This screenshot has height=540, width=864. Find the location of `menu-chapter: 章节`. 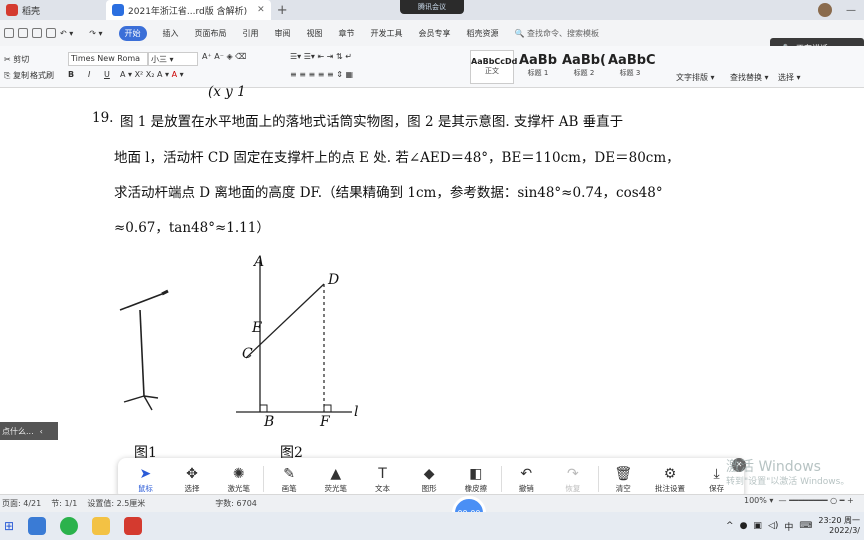

menu-chapter: 章节 is located at coordinates (347, 33).